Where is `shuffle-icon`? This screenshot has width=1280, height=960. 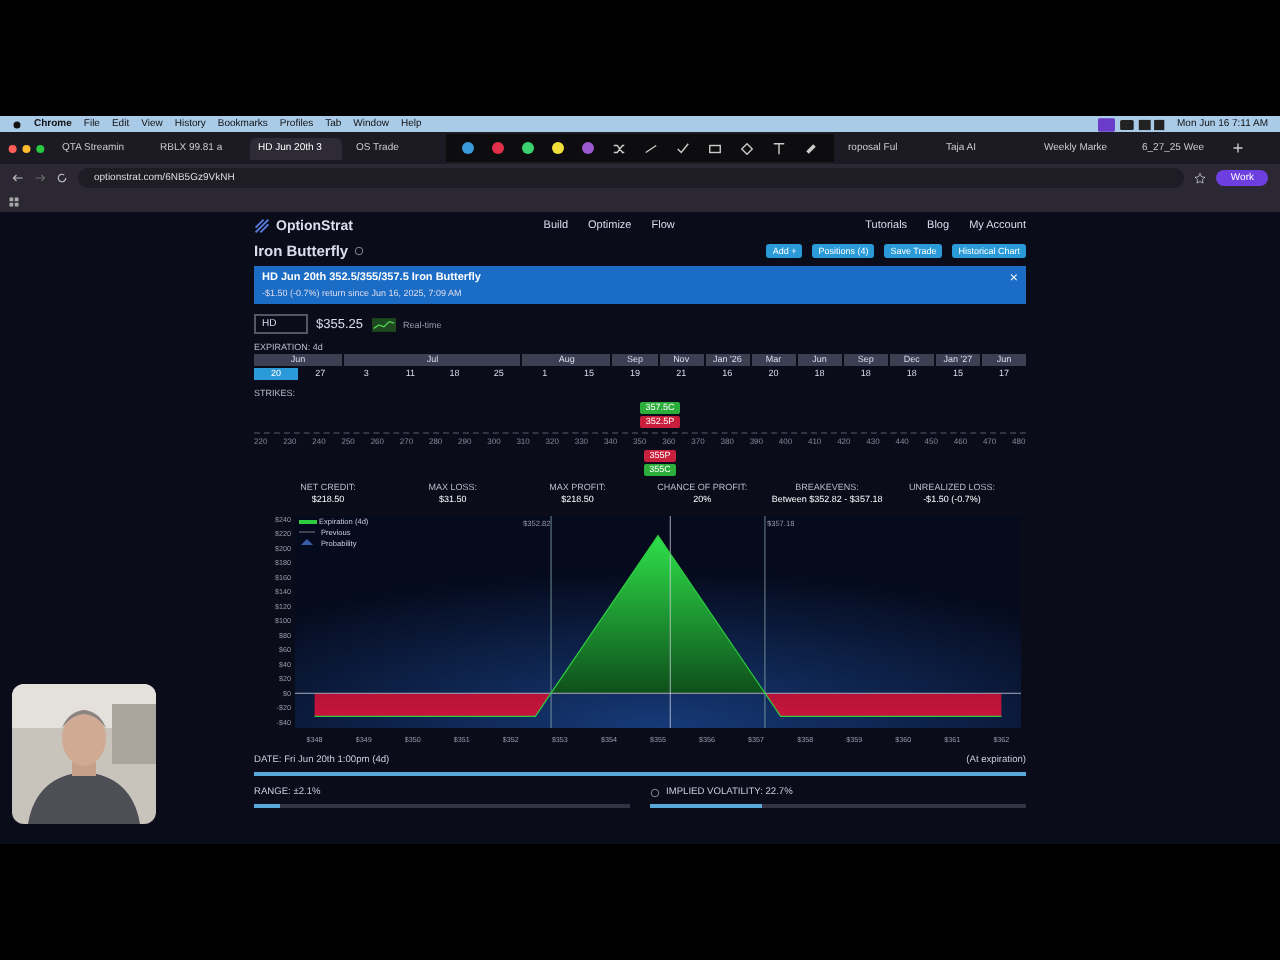
shuffle-icon is located at coordinates (619, 148).